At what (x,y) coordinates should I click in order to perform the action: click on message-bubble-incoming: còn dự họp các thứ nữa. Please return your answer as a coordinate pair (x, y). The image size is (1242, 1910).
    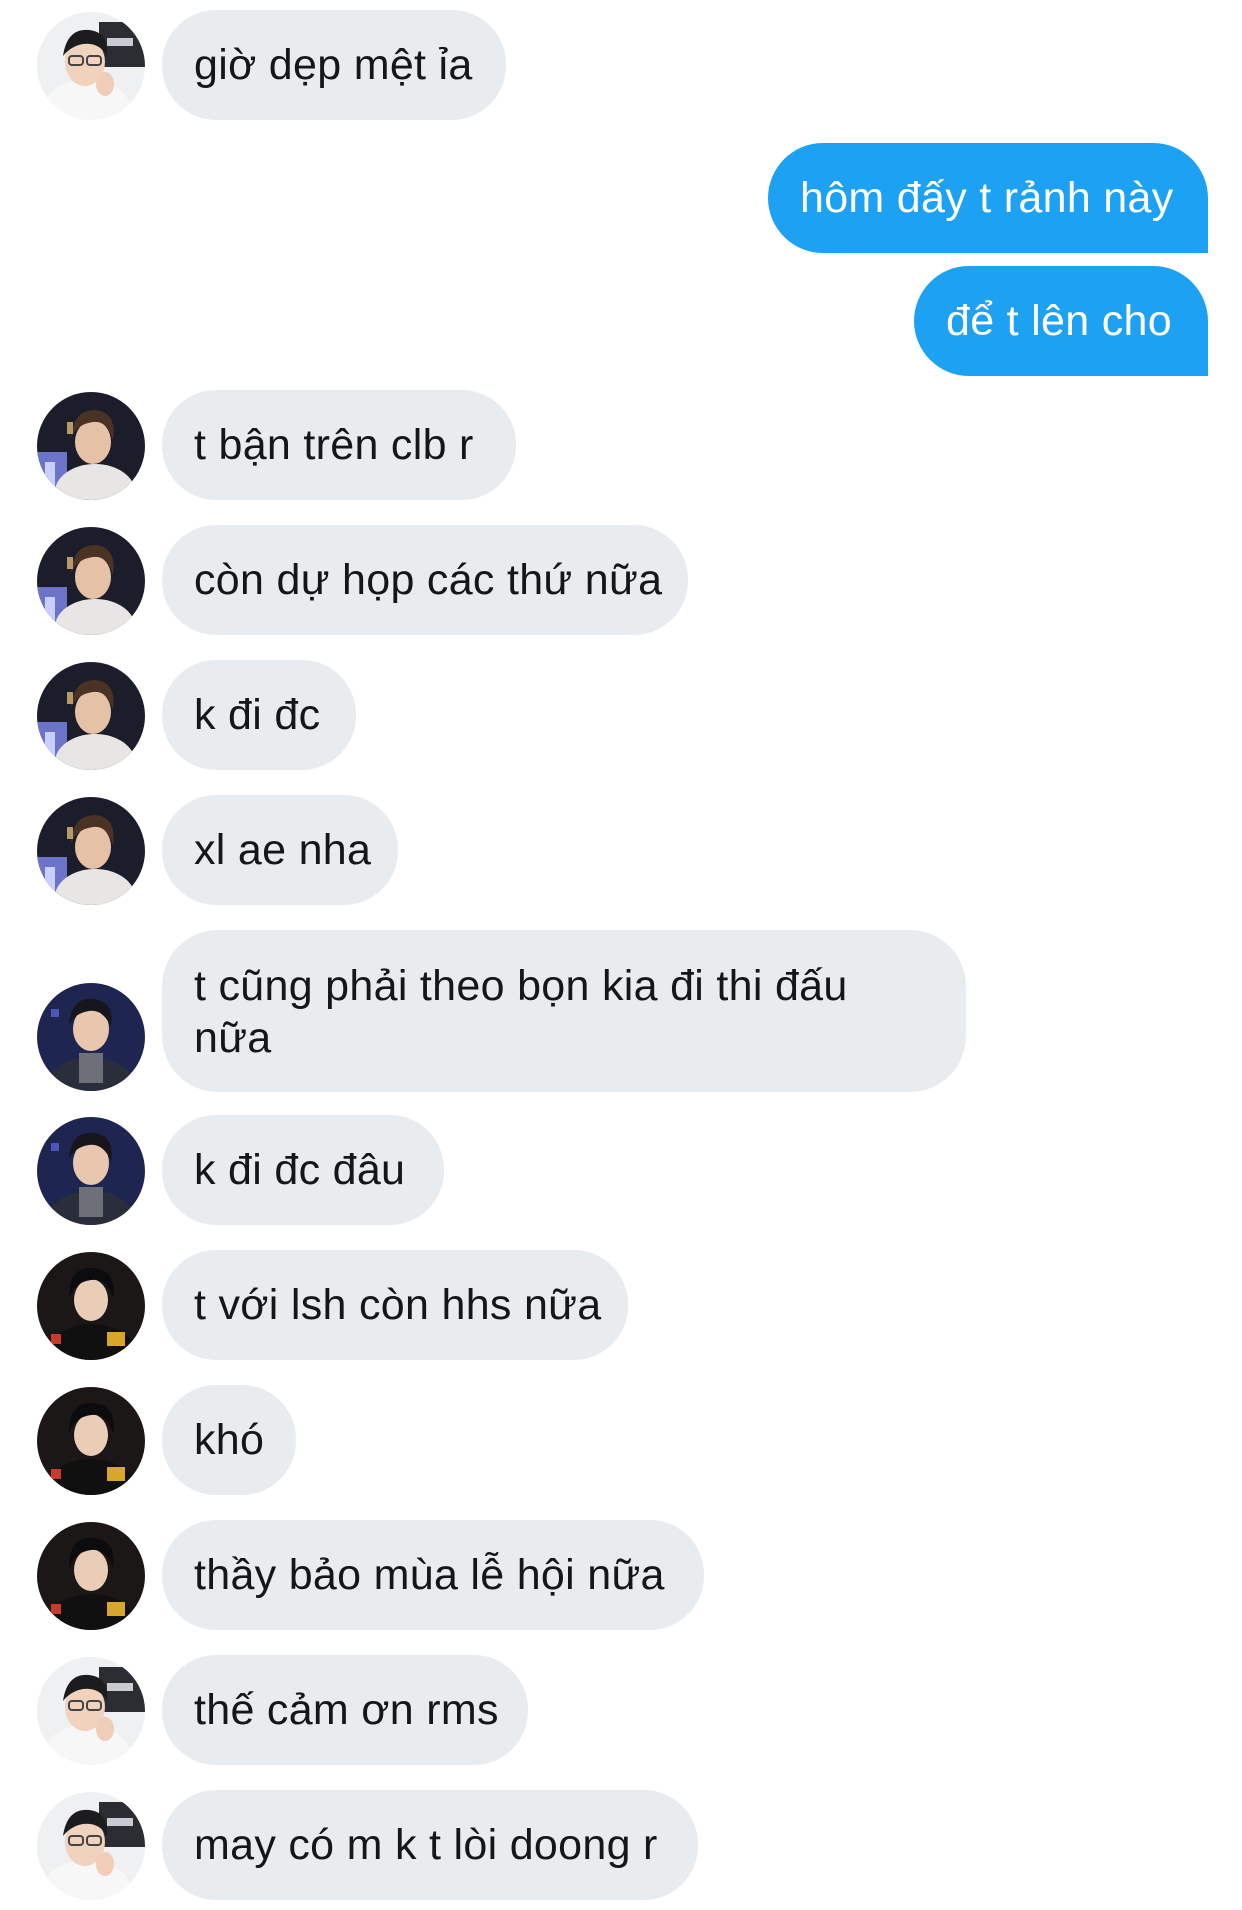
    Looking at the image, I should click on (425, 580).